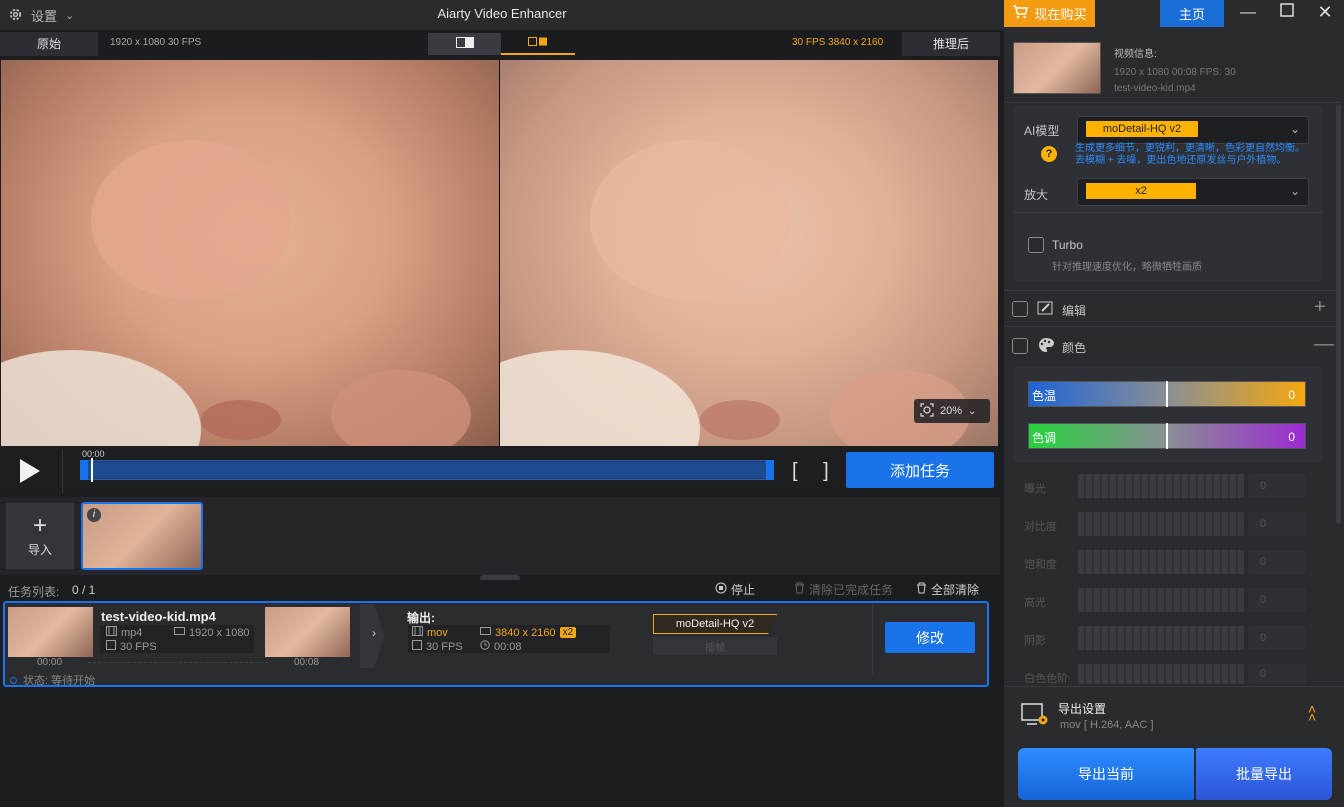 This screenshot has height=807, width=1344. I want to click on saturation-value: 0, so click(1277, 562).